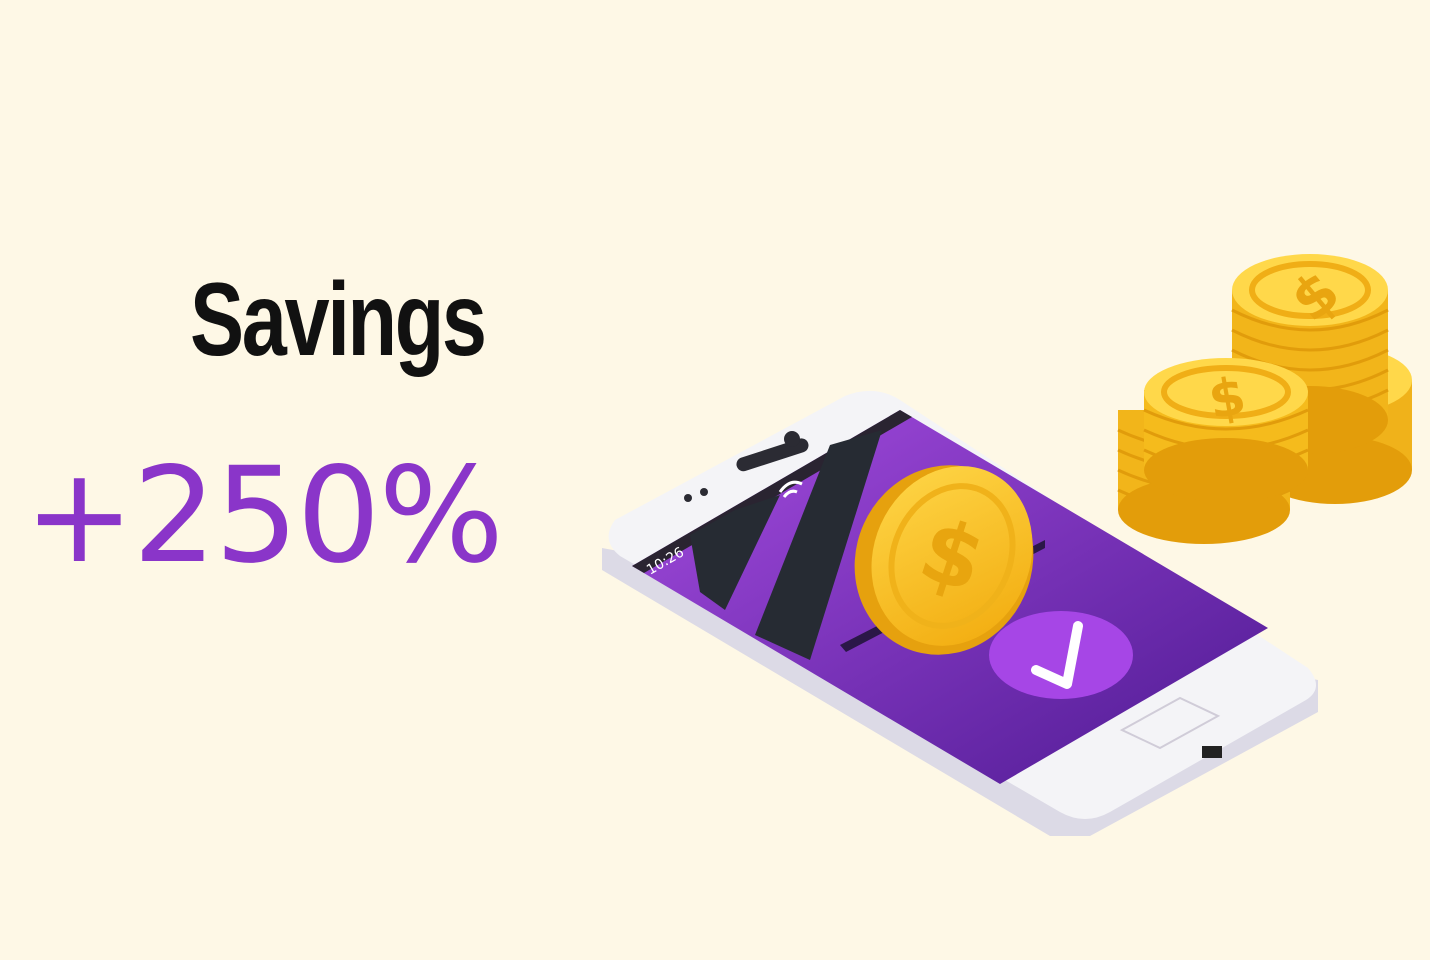 The image size is (1430, 960). Describe the element at coordinates (264, 516) in the screenshot. I see `savings-percentage: +250%` at that location.